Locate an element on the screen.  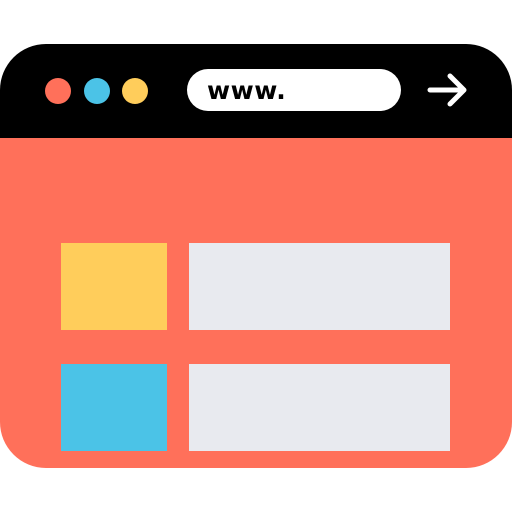
arrow-right-icon is located at coordinates (448, 90).